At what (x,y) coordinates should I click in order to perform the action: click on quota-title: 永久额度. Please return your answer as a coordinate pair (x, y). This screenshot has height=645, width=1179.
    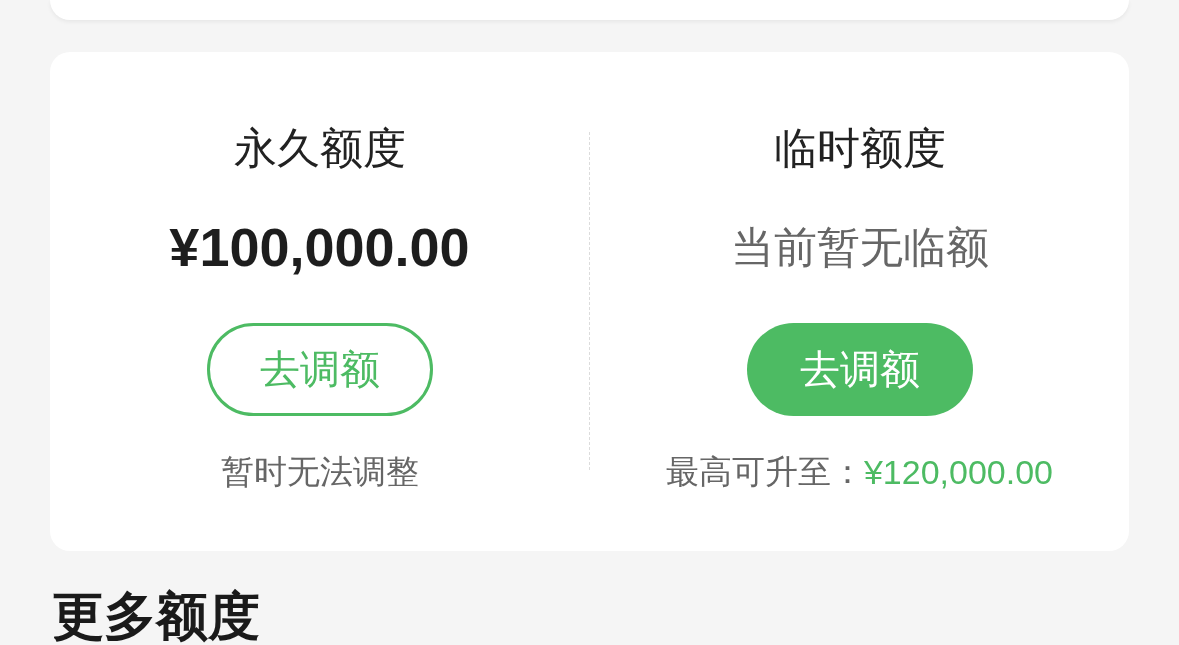
    Looking at the image, I should click on (319, 148).